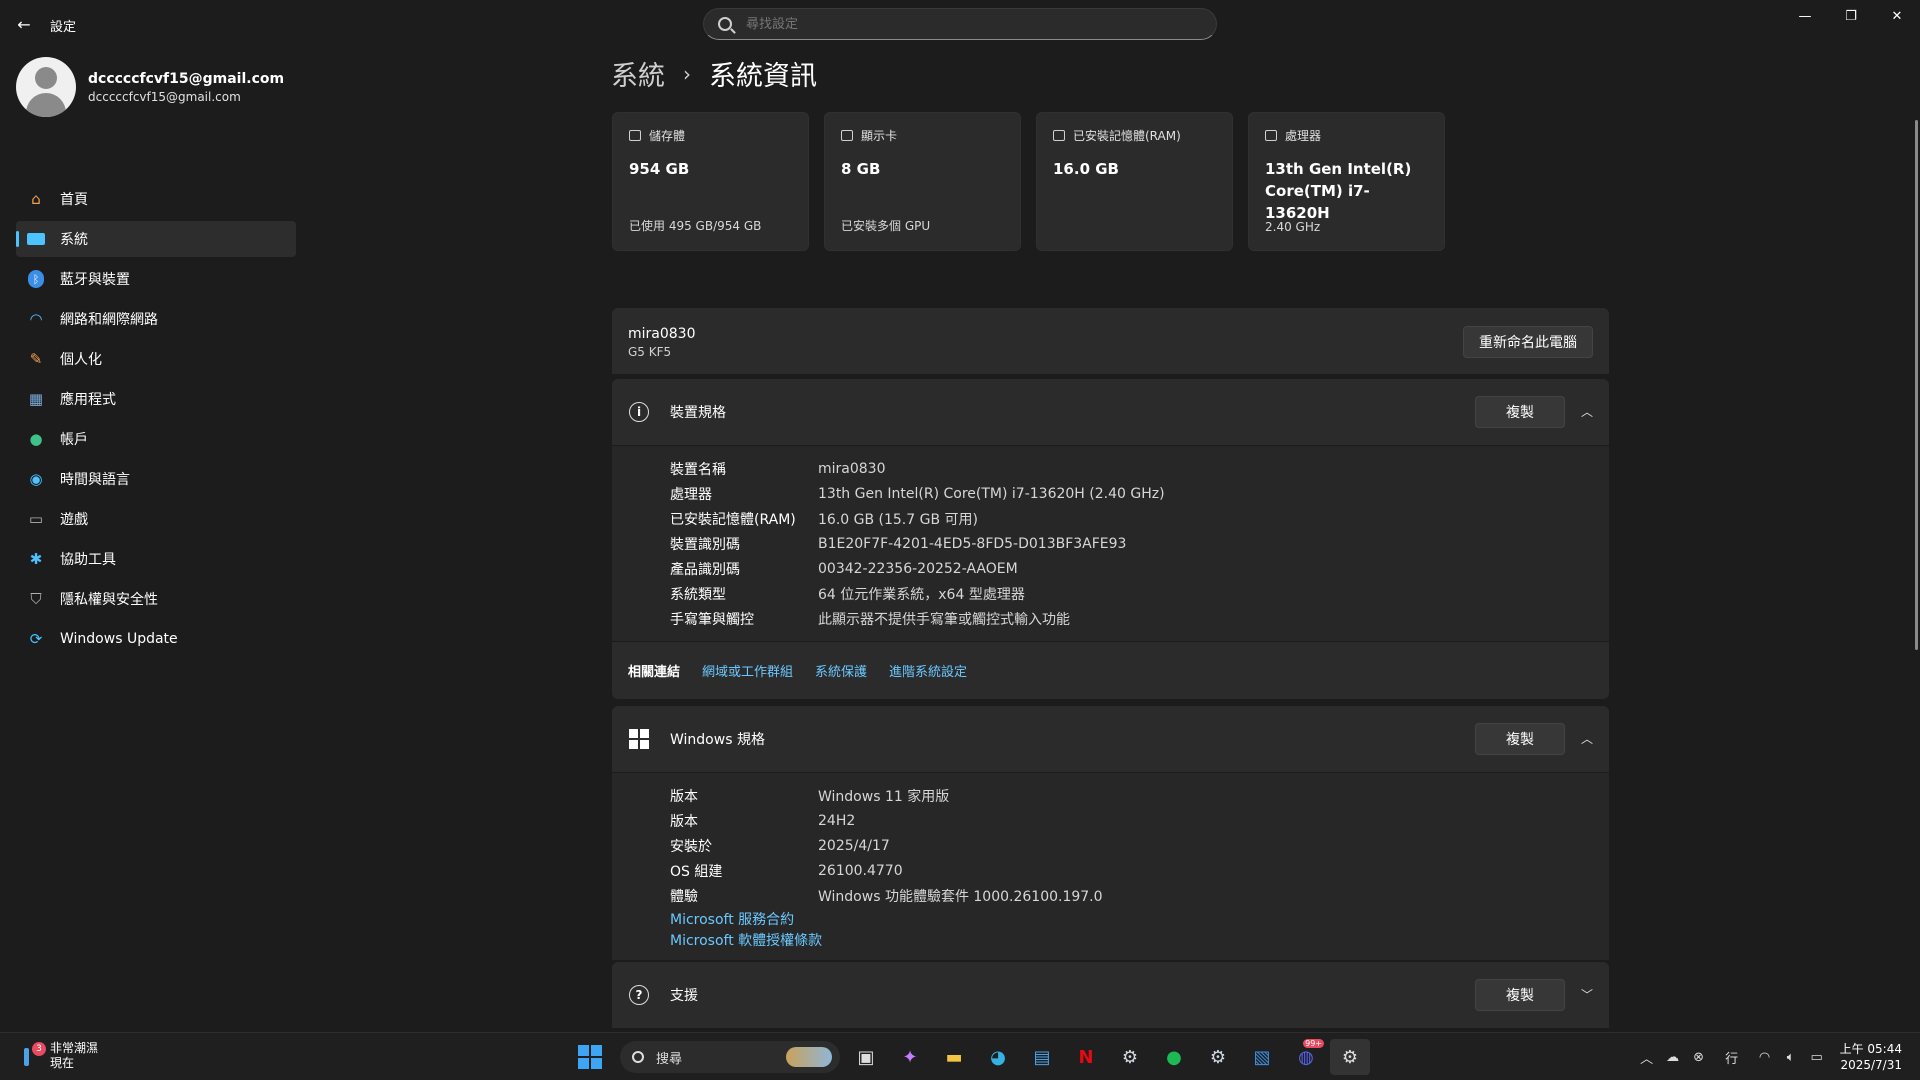 The image size is (1920, 1080). Describe the element at coordinates (156, 479) in the screenshot. I see `sidebar-item-time-language: ◉ 時間與語言` at that location.